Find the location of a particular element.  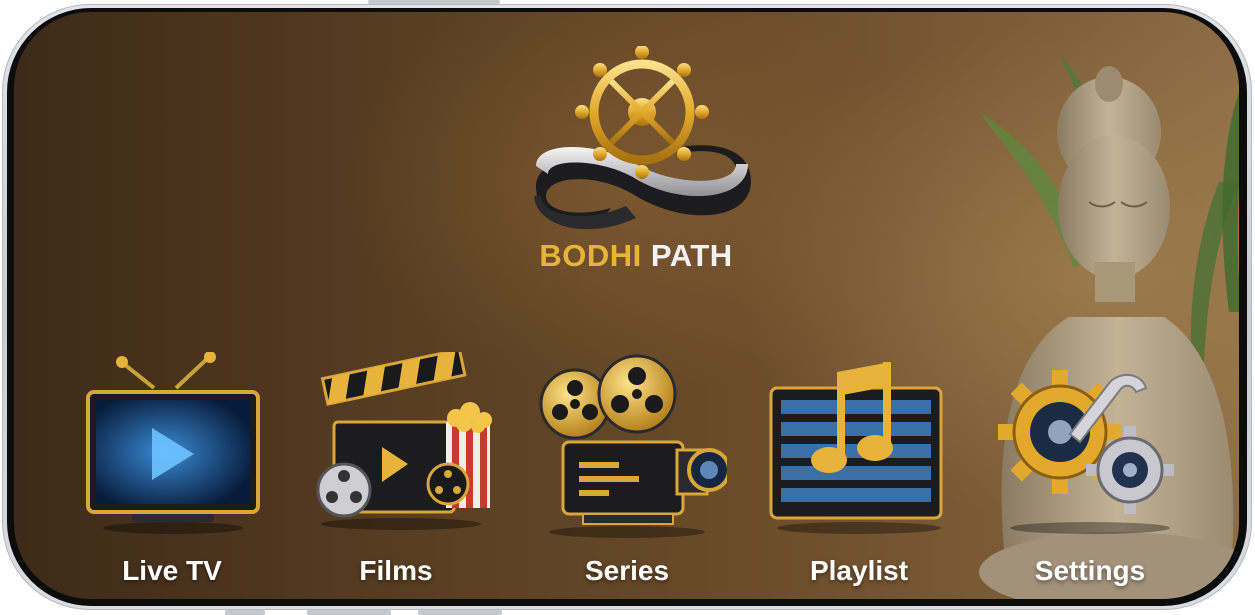

logo-wordmark: BODHI PATH is located at coordinates (636, 256).